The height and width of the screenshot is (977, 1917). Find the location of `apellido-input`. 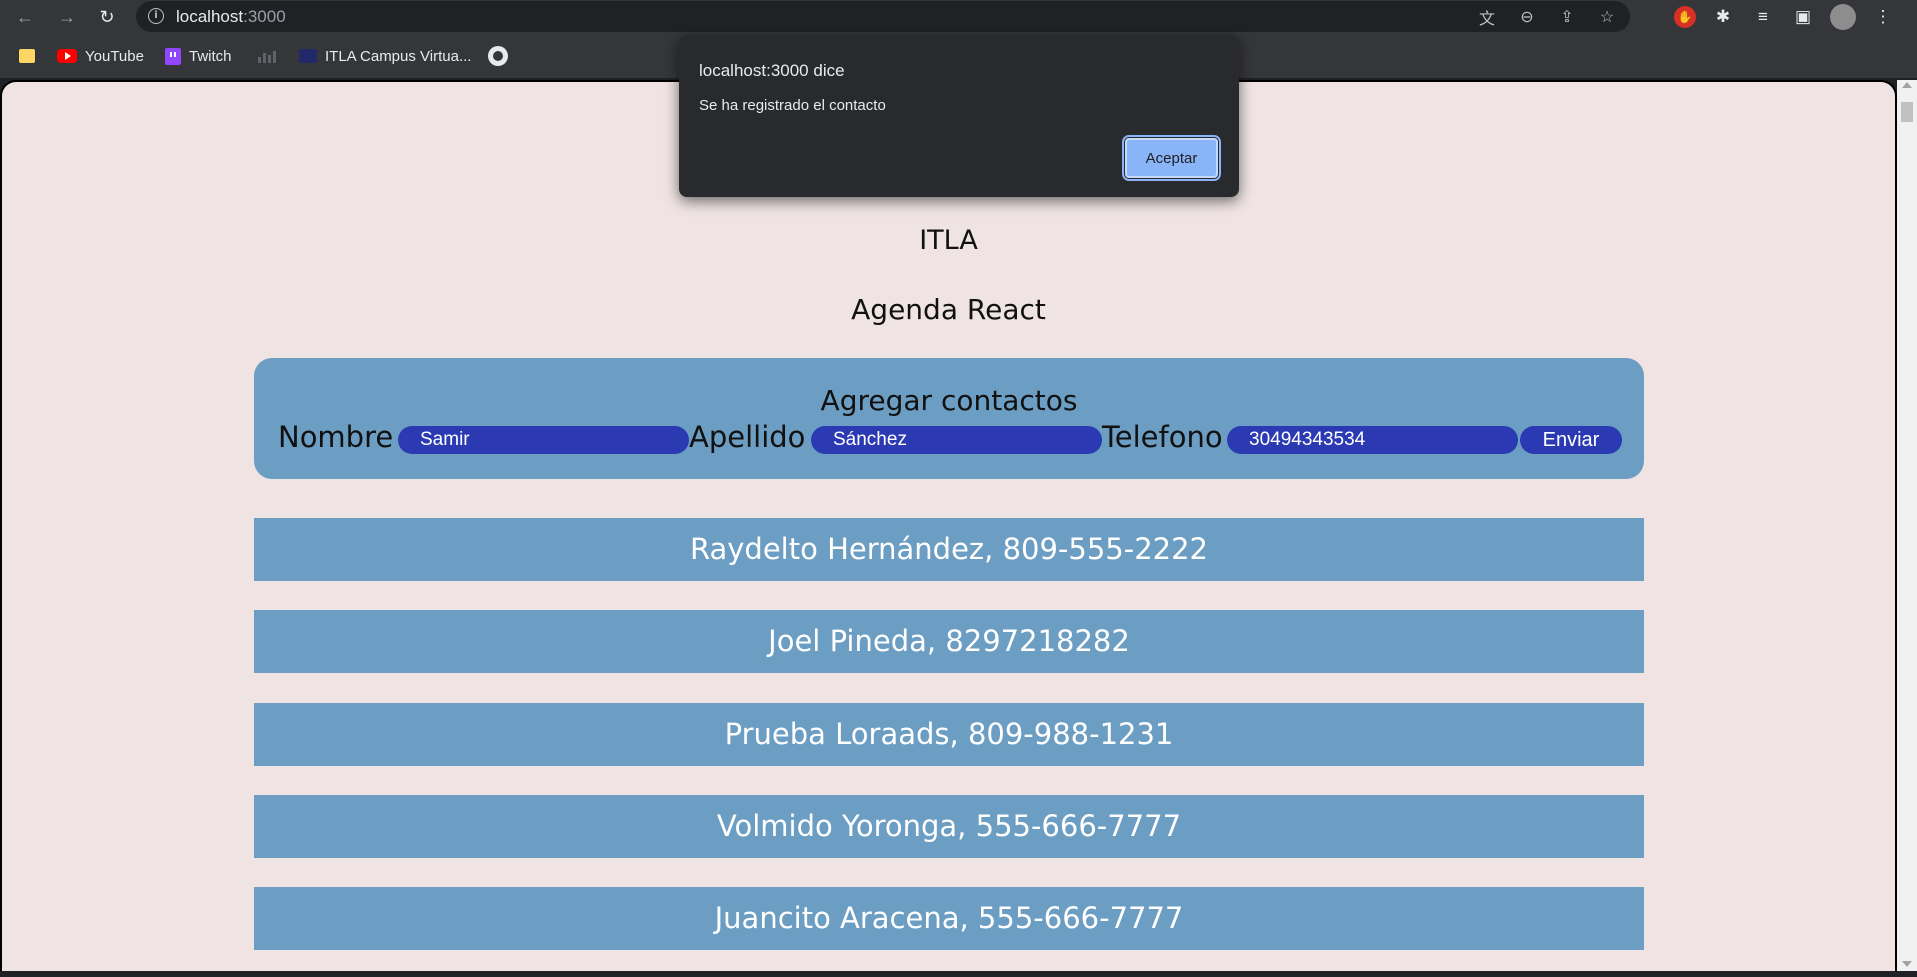

apellido-input is located at coordinates (956, 440).